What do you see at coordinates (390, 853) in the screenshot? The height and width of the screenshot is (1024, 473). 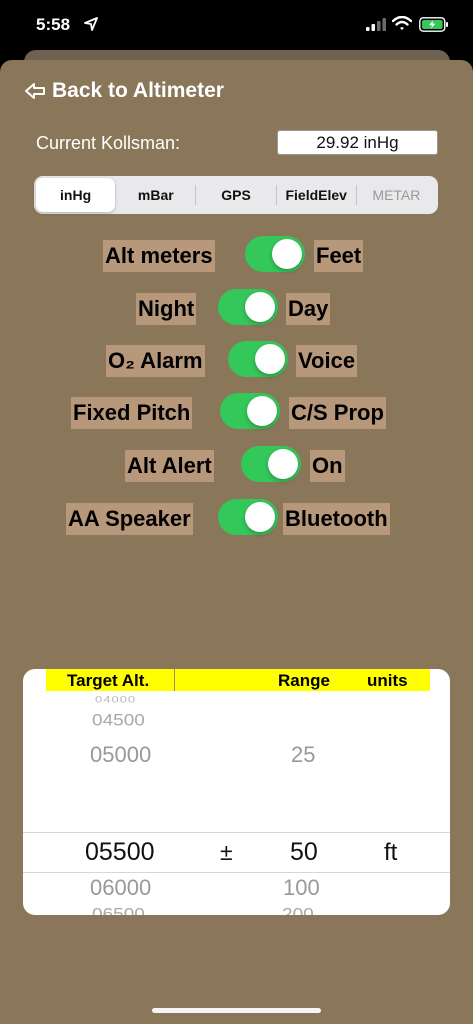 I see `selected-unit: ft` at bounding box center [390, 853].